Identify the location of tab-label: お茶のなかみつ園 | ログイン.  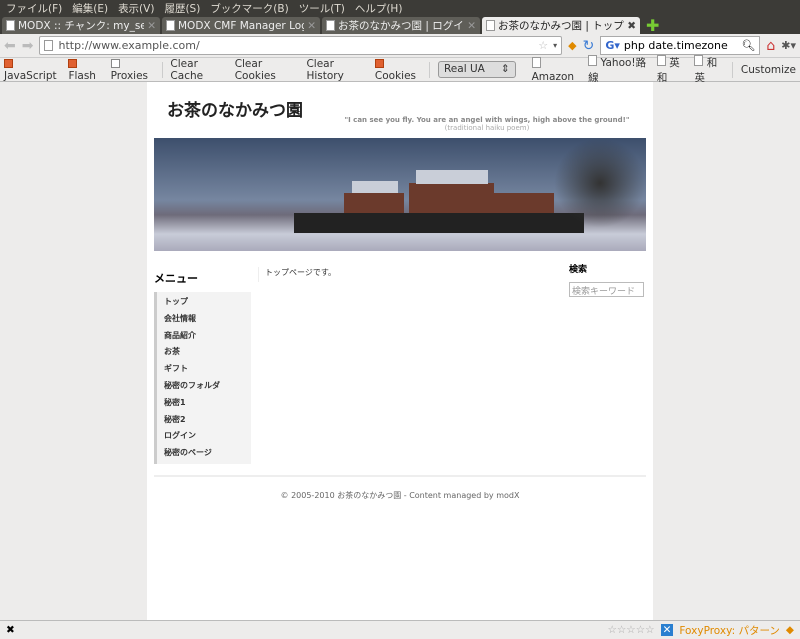
(401, 26).